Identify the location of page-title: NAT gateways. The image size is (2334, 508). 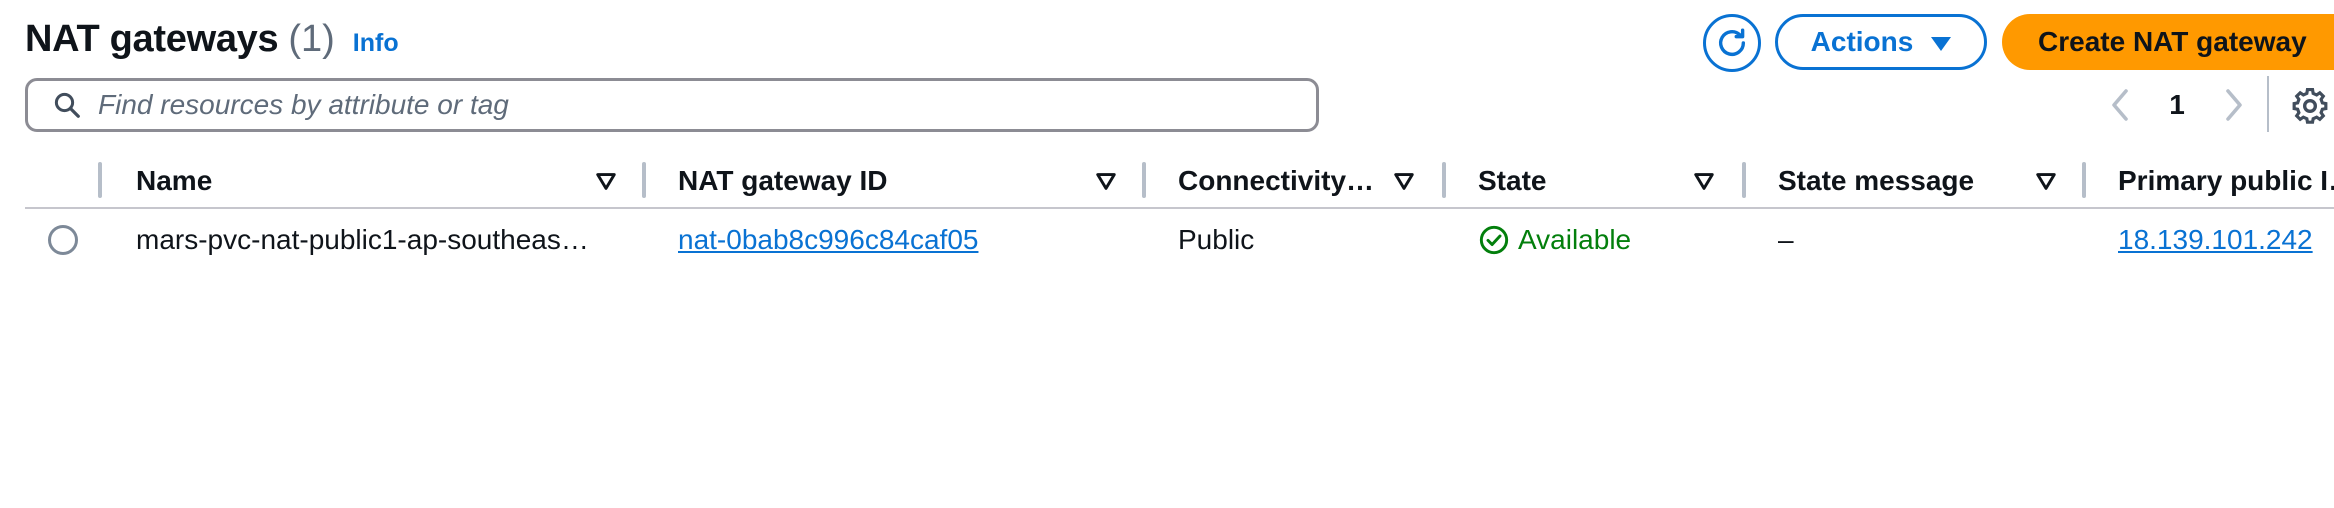
(152, 39).